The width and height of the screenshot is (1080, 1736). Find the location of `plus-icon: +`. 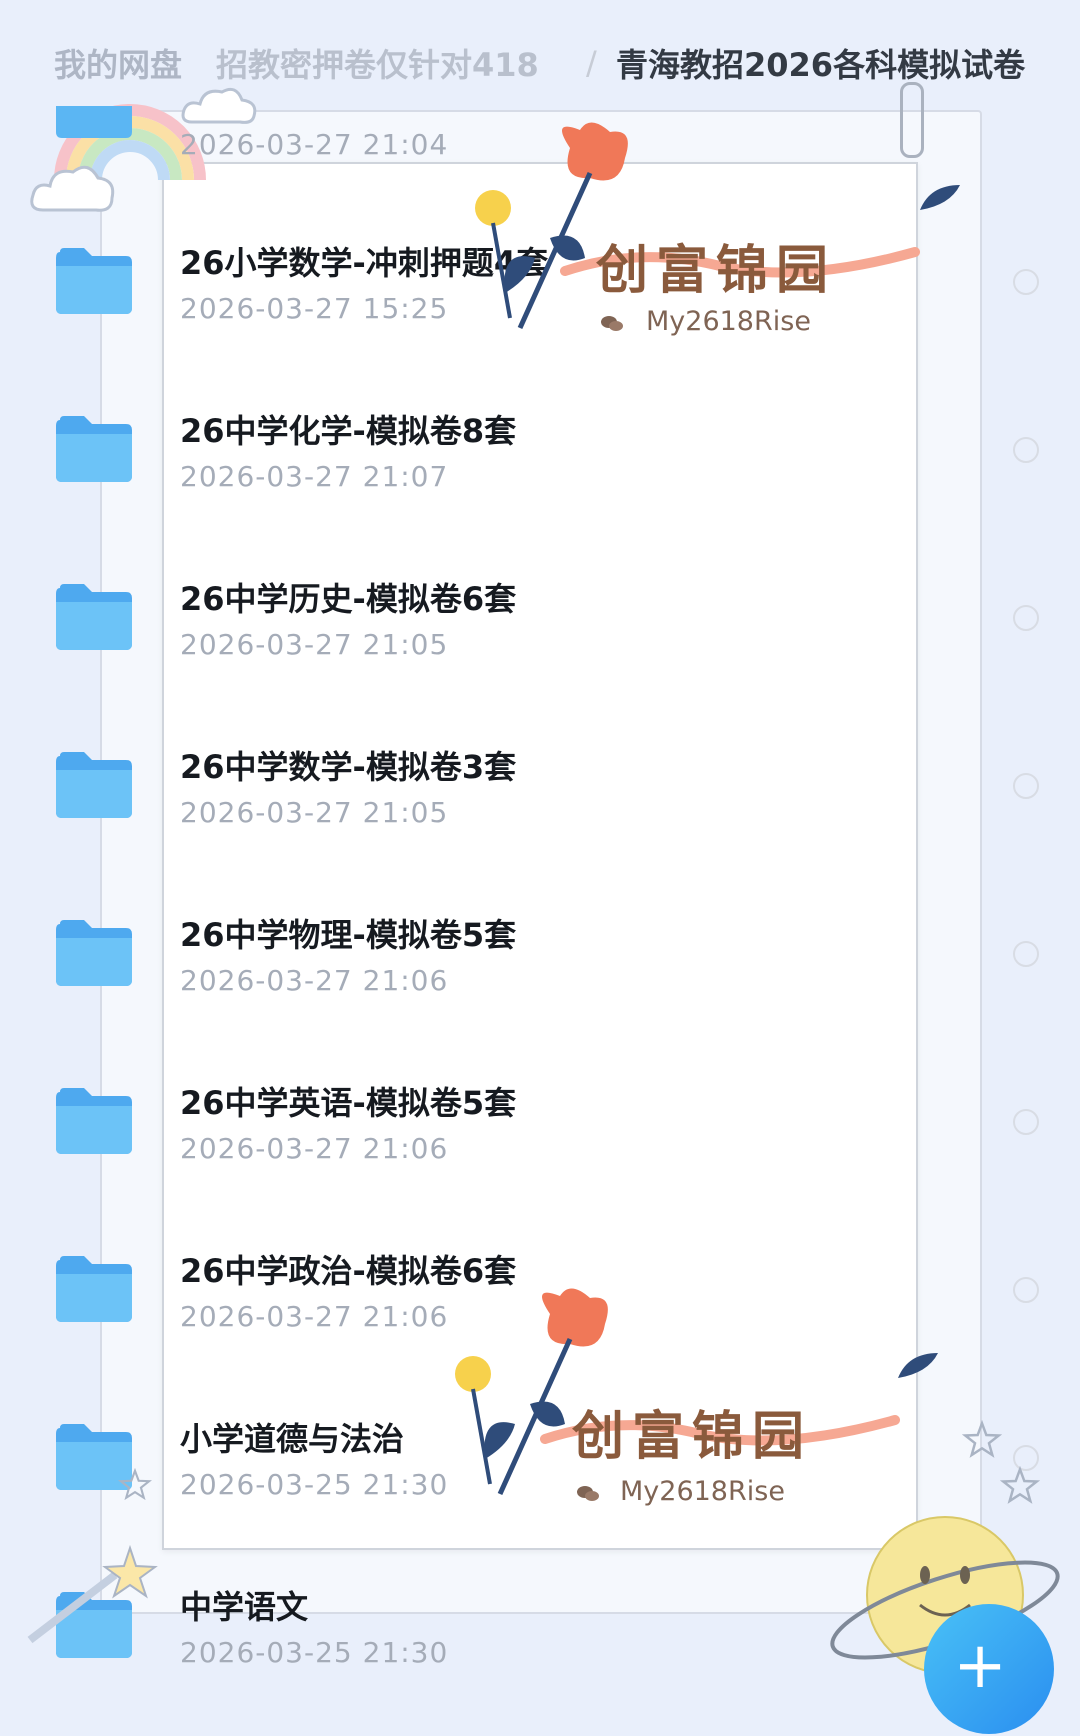

plus-icon: + is located at coordinates (980, 1666).